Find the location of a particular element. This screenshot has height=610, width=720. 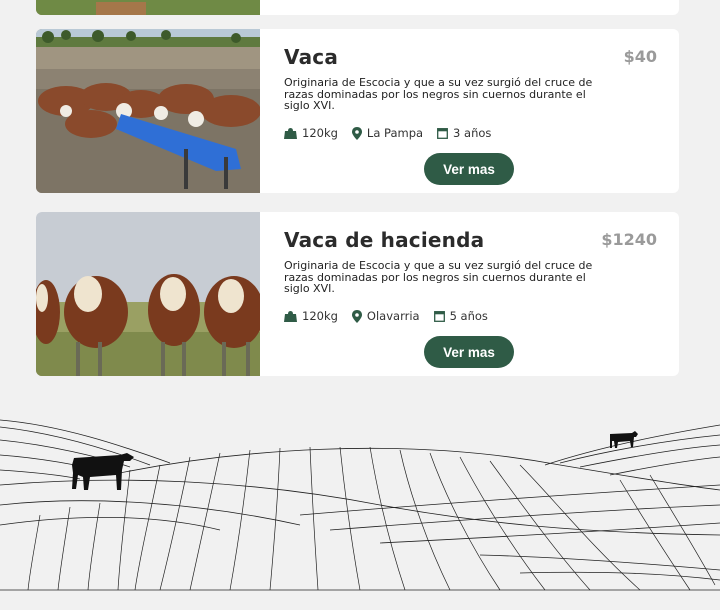

age-value: 3 años is located at coordinates (472, 133).